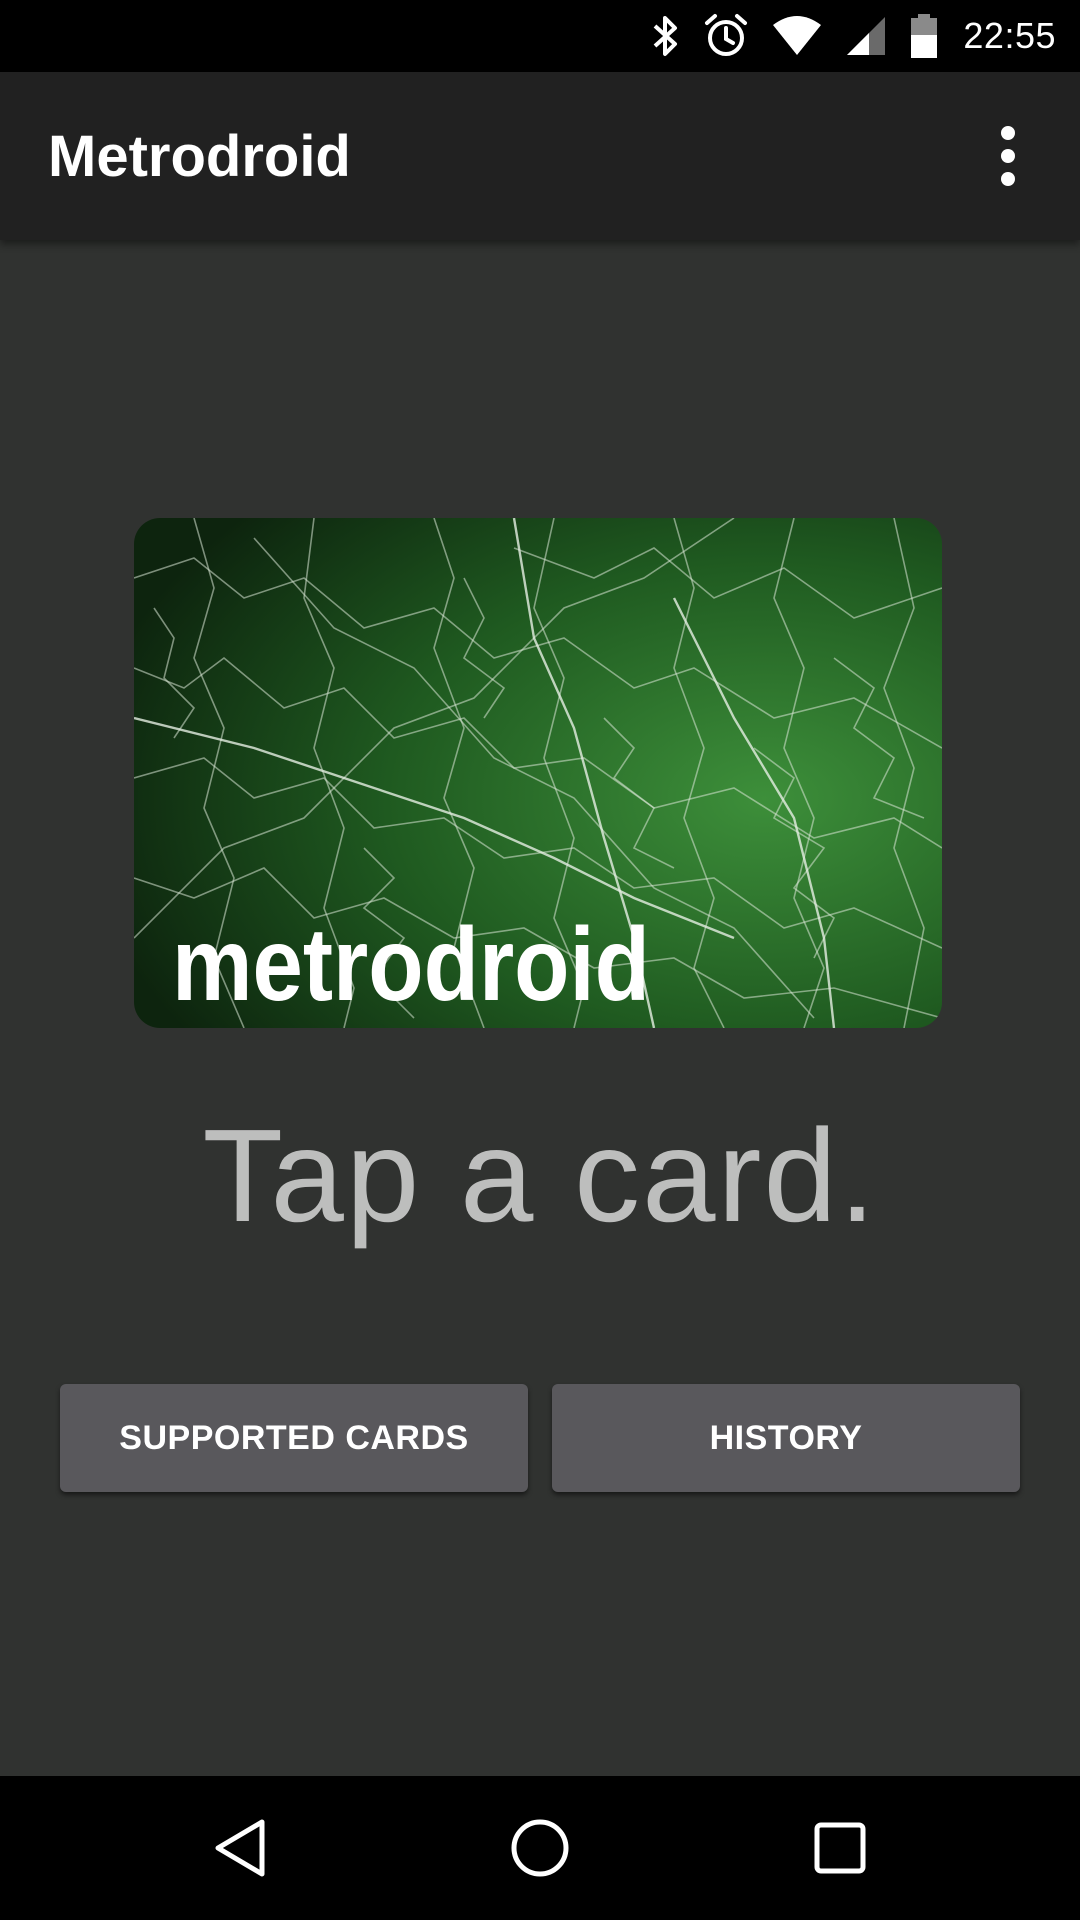  What do you see at coordinates (1009, 35) in the screenshot?
I see `status-time: 22:55` at bounding box center [1009, 35].